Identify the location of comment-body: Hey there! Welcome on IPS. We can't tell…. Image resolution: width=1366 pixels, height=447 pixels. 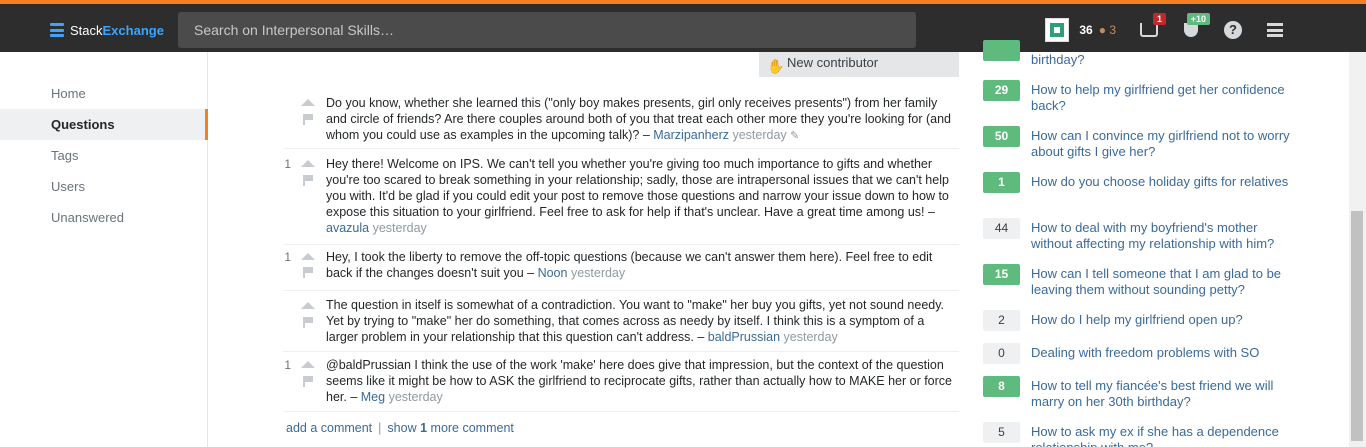
(641, 196).